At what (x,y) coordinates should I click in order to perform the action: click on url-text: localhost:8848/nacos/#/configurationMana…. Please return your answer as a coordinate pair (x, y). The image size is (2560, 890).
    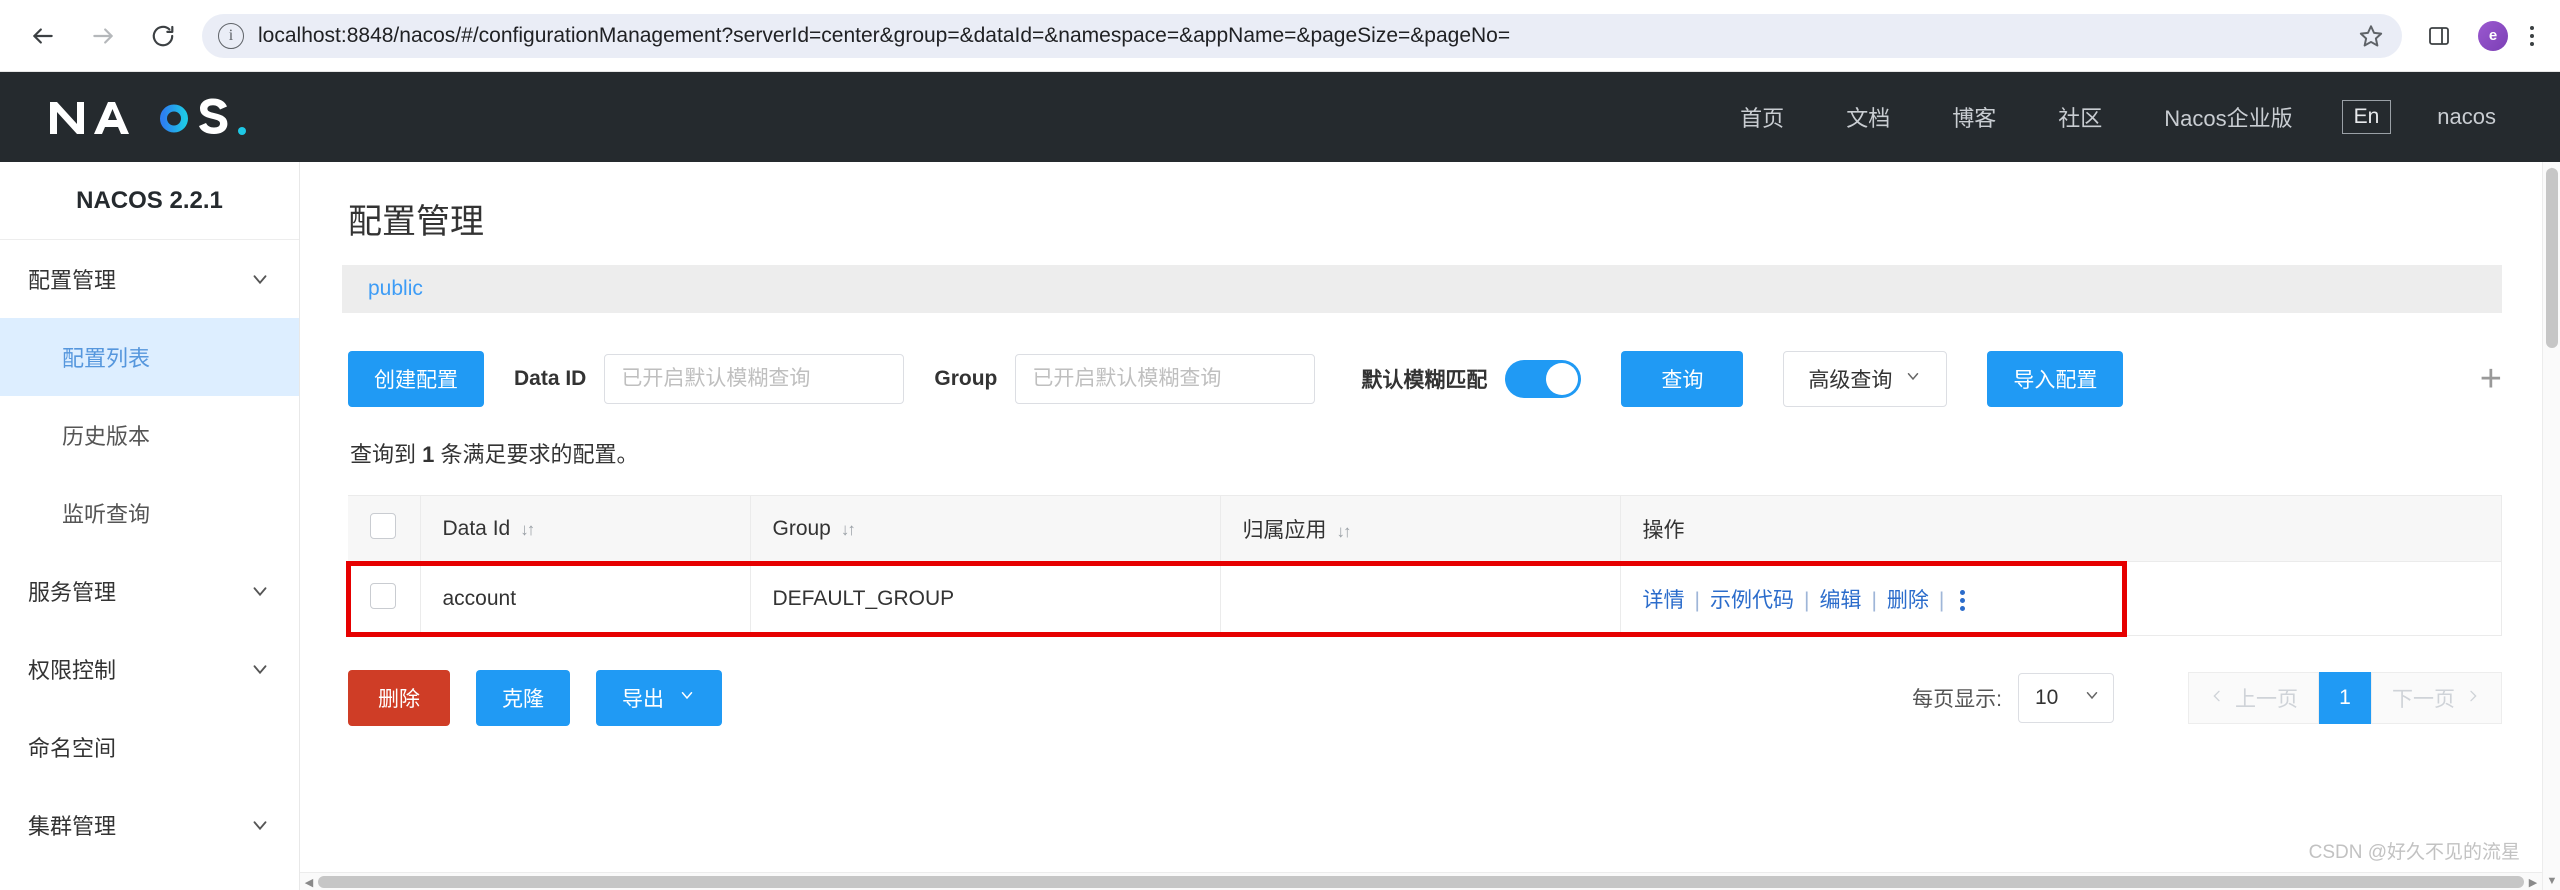
    Looking at the image, I should click on (884, 35).